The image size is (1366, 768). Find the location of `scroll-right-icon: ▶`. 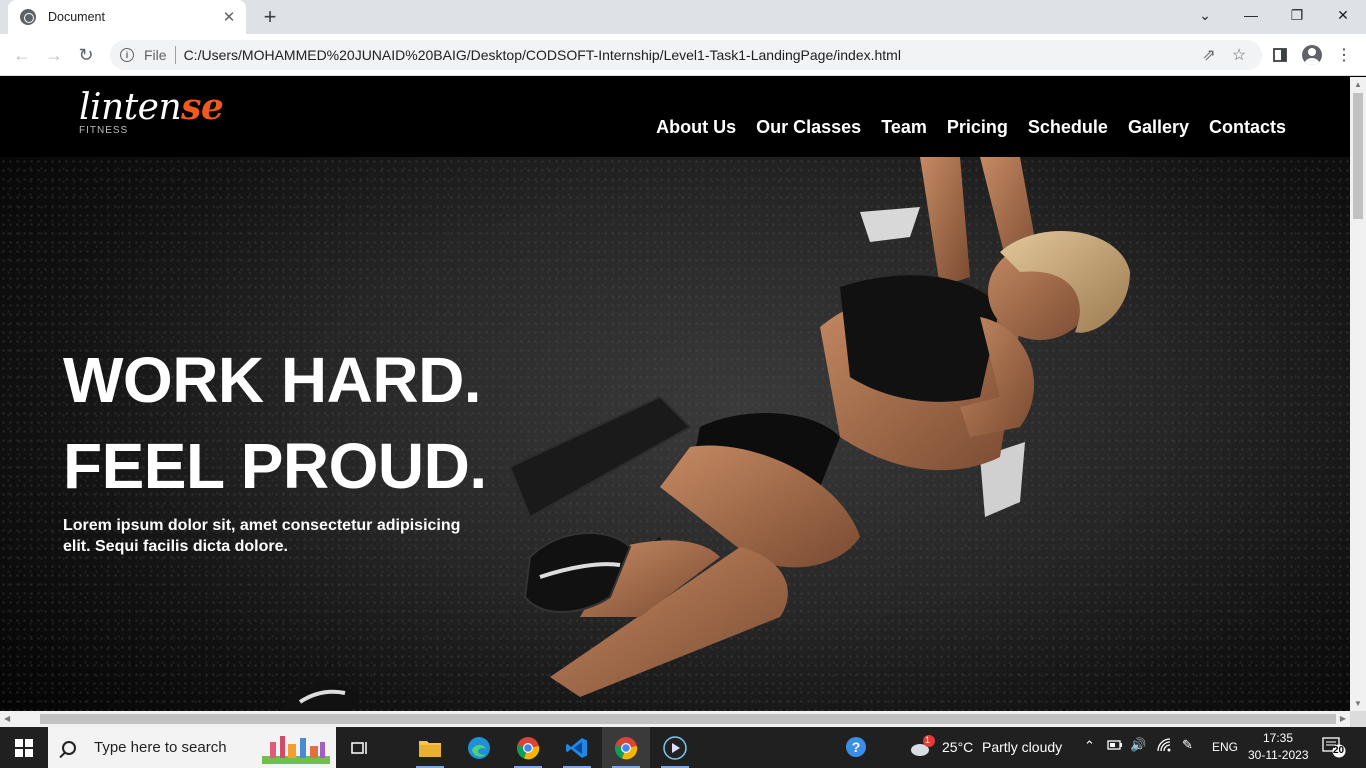

scroll-right-icon: ▶ is located at coordinates (1343, 718).